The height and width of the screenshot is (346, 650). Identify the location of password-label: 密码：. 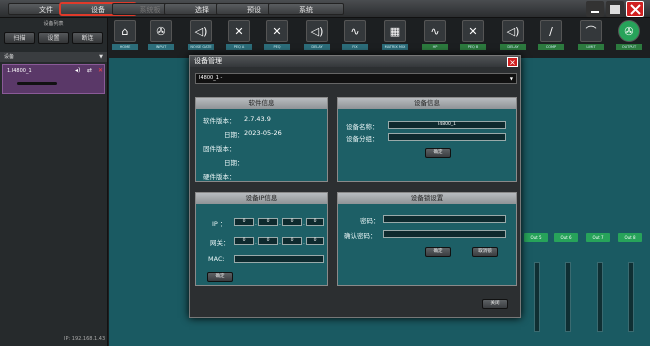
(370, 221).